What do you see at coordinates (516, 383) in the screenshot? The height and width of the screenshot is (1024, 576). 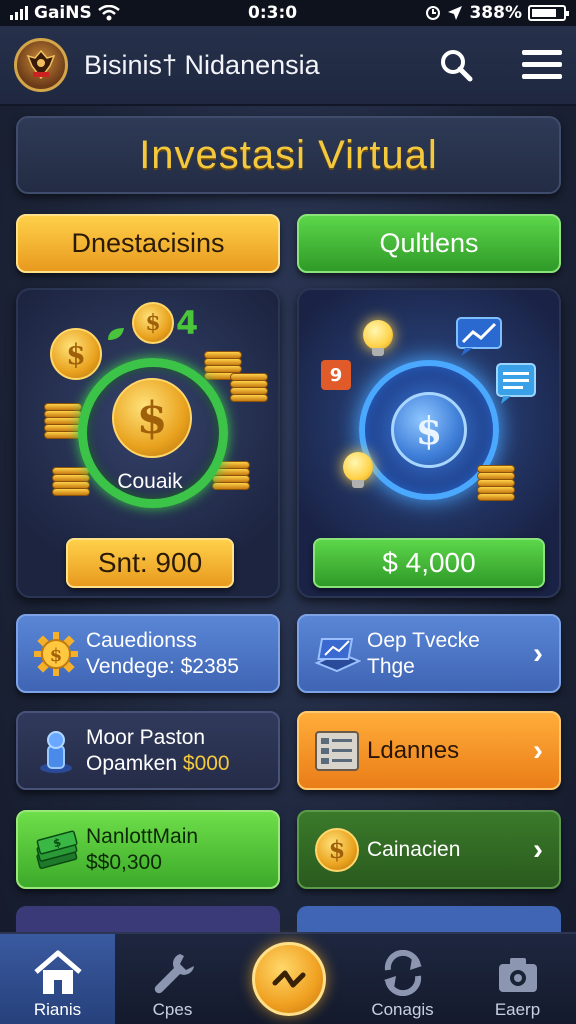 I see `document-bubble-icon` at bounding box center [516, 383].